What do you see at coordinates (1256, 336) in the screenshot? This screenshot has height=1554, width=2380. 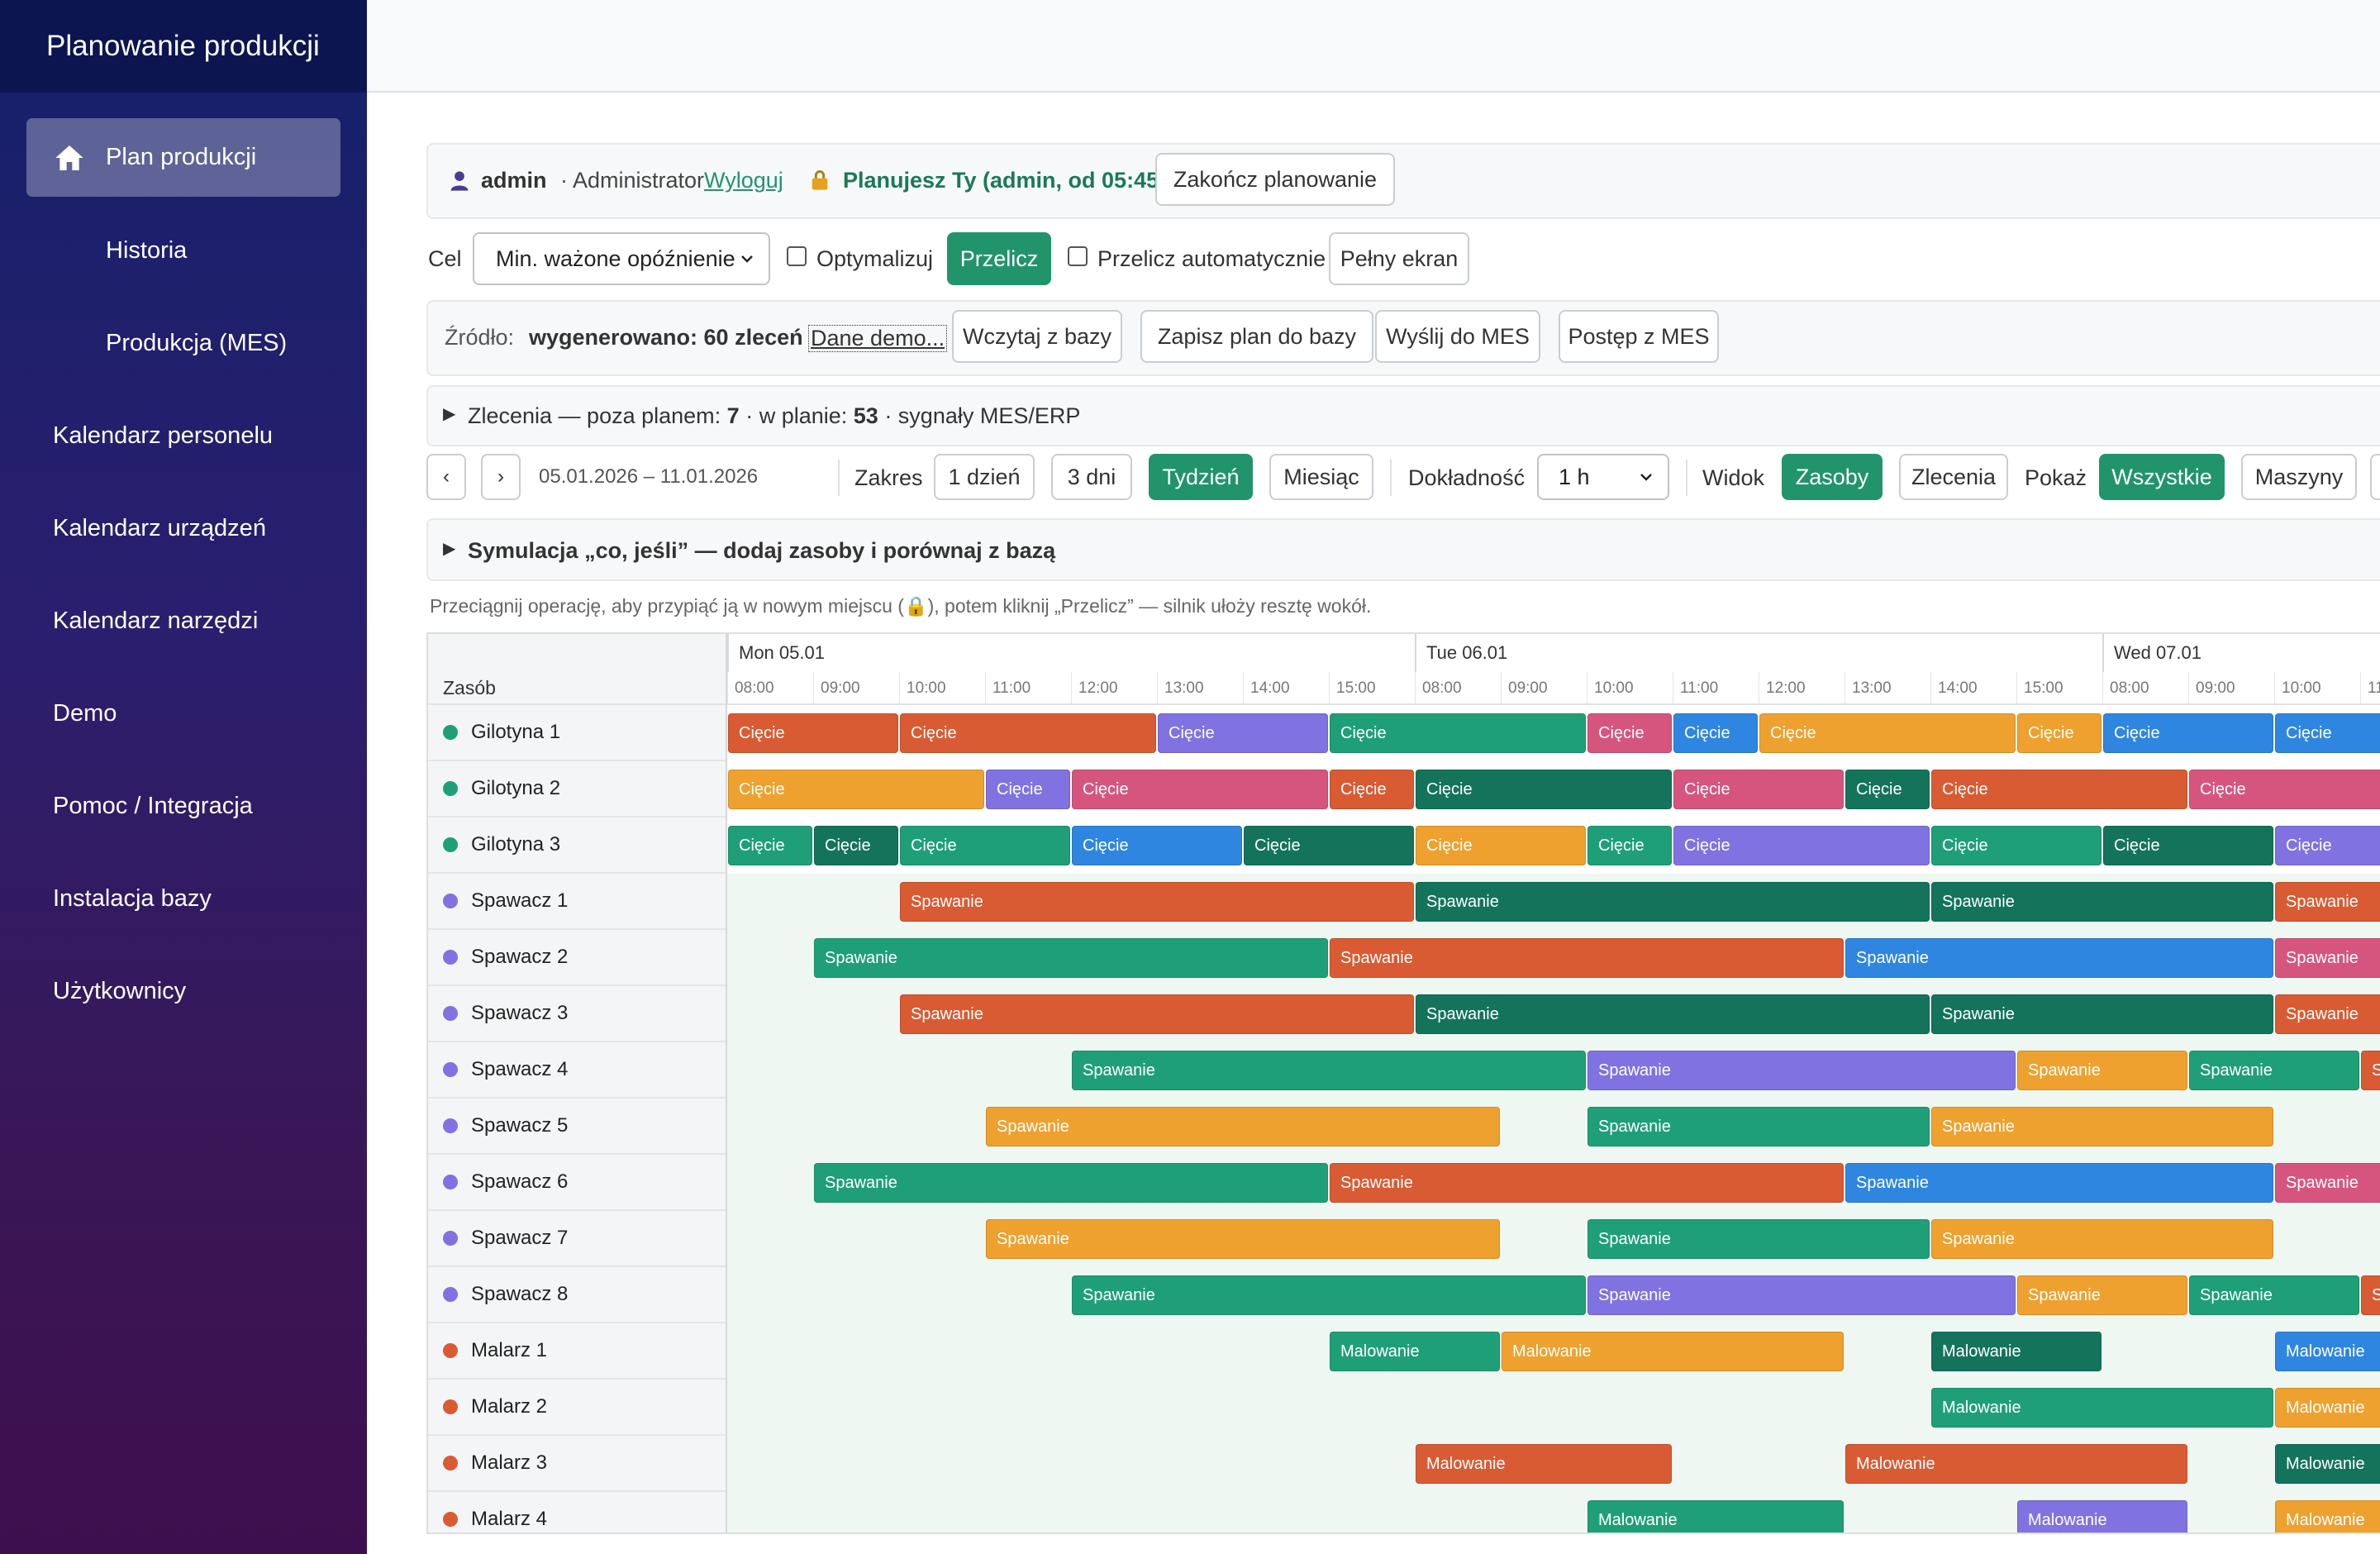 I see `save-plan-to-db-button: Zapisz plan do bazy` at bounding box center [1256, 336].